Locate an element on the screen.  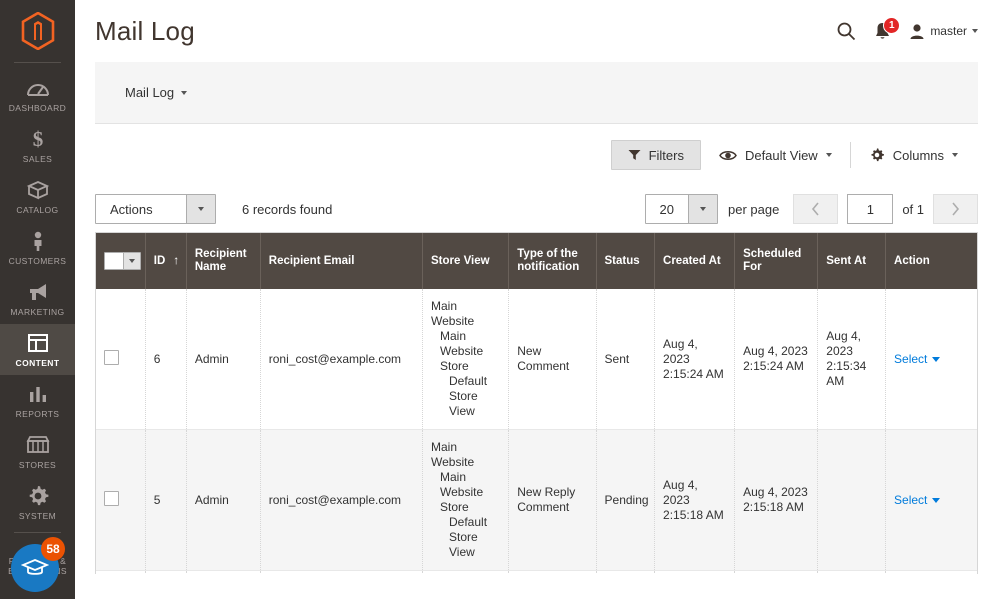
help-badge: 58 is located at coordinates (53, 549).